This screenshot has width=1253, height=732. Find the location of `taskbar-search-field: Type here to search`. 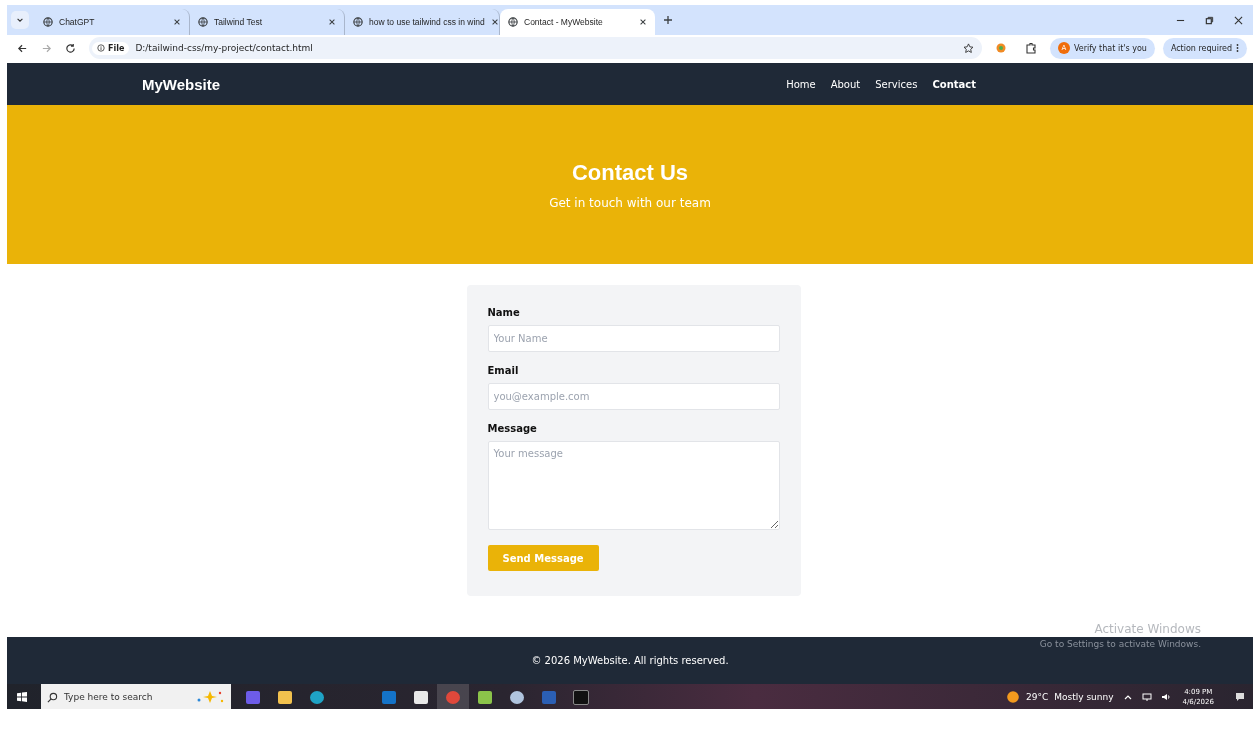

taskbar-search-field: Type here to search is located at coordinates (136, 696).